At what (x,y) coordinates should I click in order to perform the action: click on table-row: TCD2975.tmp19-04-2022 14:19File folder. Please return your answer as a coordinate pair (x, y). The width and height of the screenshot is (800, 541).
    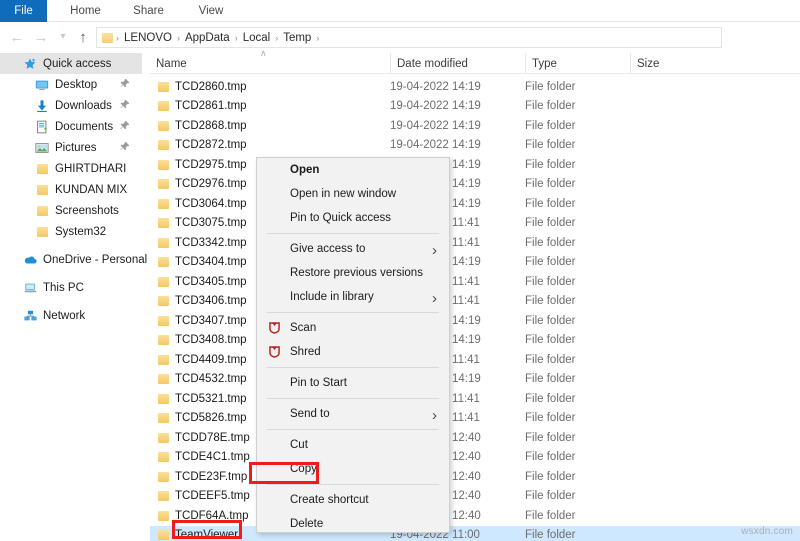
    Looking at the image, I should click on (475, 165).